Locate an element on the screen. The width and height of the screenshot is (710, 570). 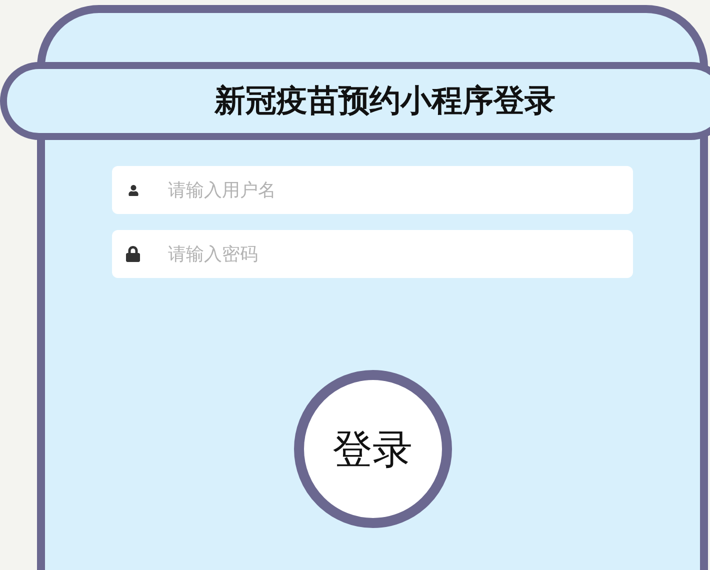
page-title: 新冠疫苗预约小程序登录 is located at coordinates (385, 101).